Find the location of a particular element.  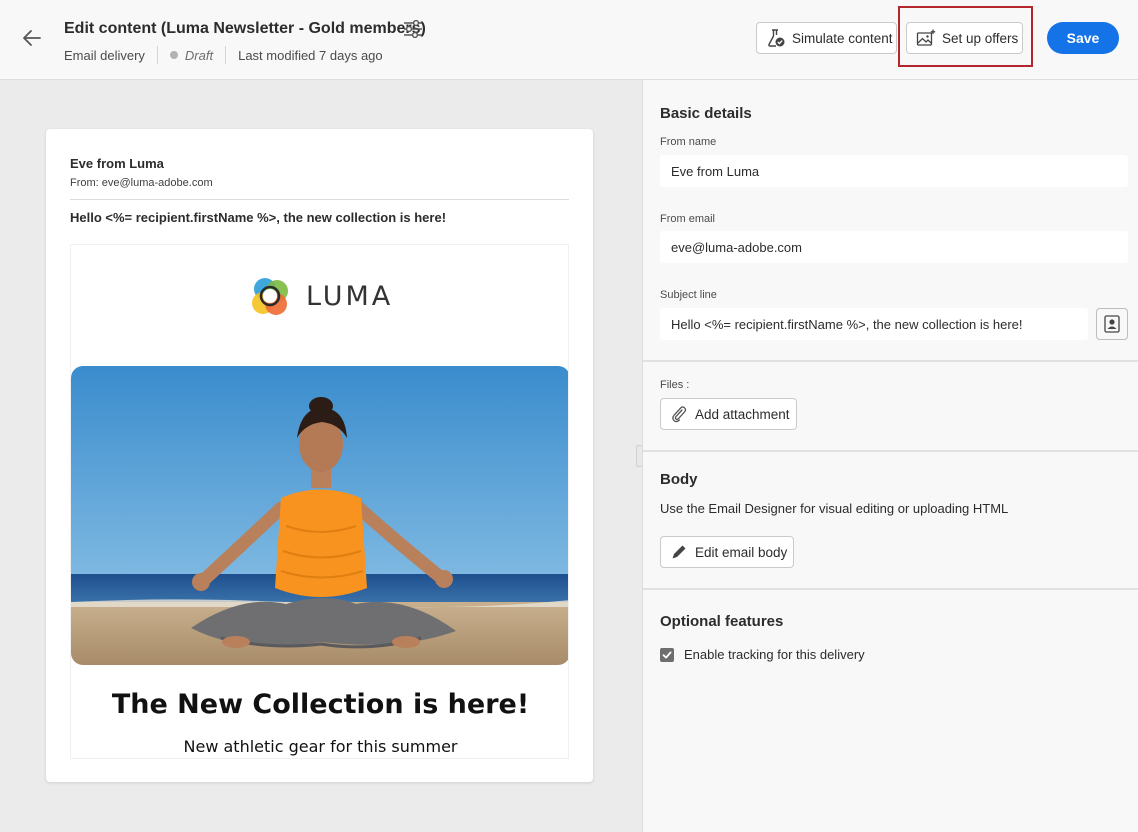

from-email-field: eve@luma-adobe.com is located at coordinates (894, 247).